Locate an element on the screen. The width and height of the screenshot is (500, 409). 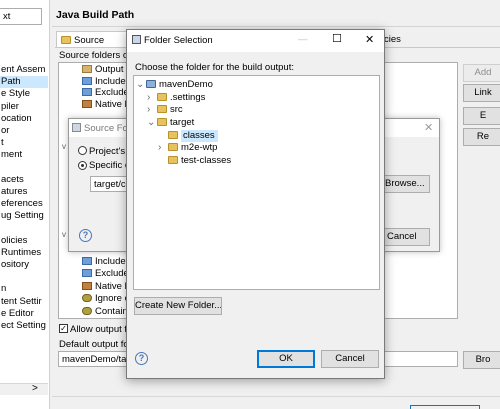
source-folder-title: Source Fo is located at coordinates (100, 128).